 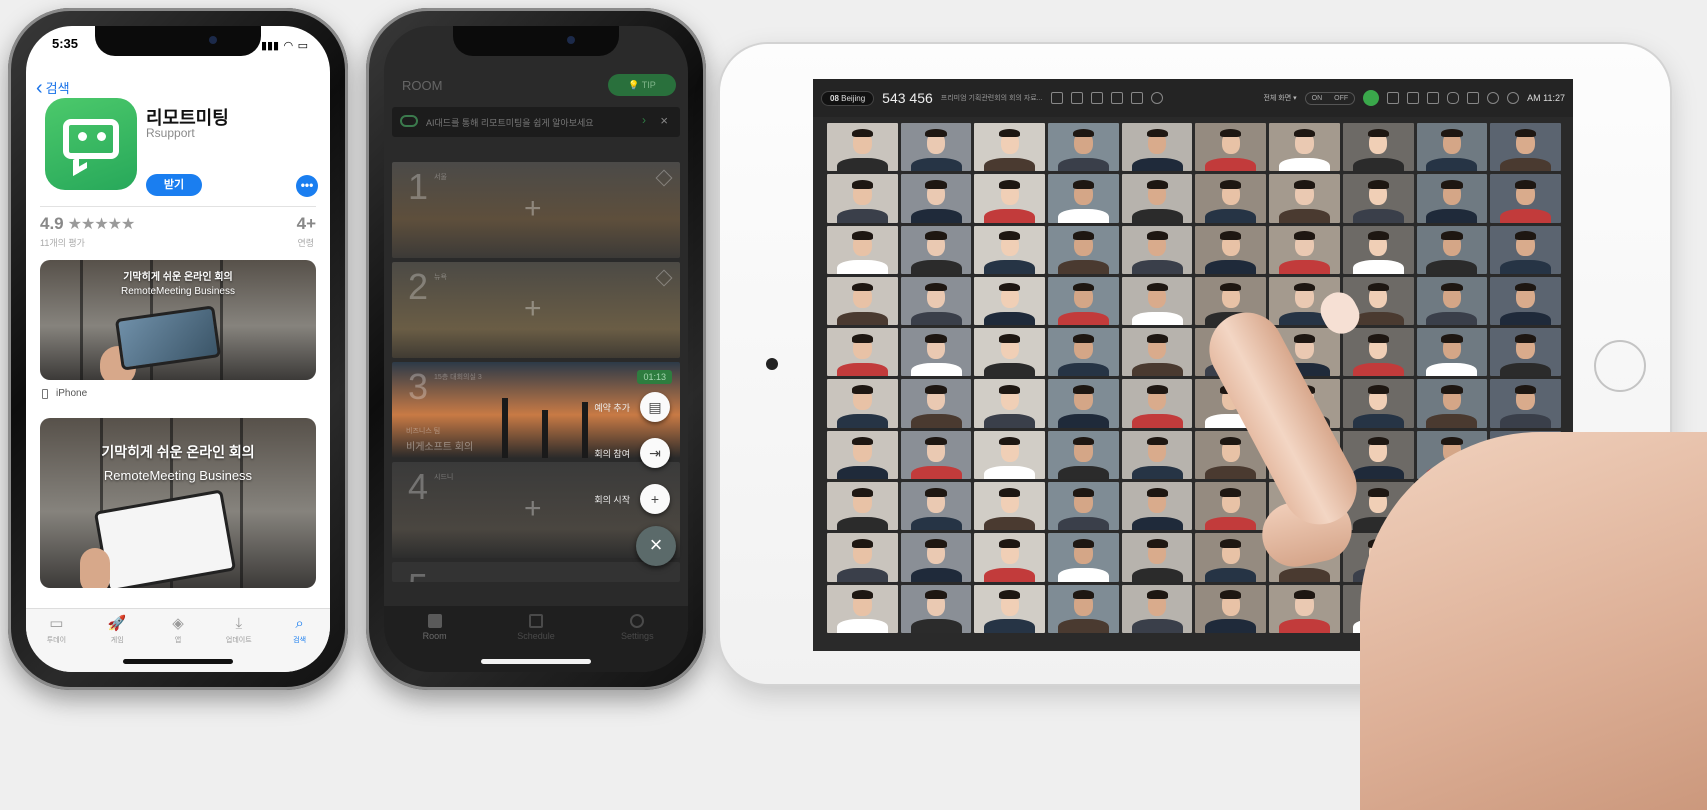 I want to click on developer-name: Rsupport, so click(x=170, y=133).